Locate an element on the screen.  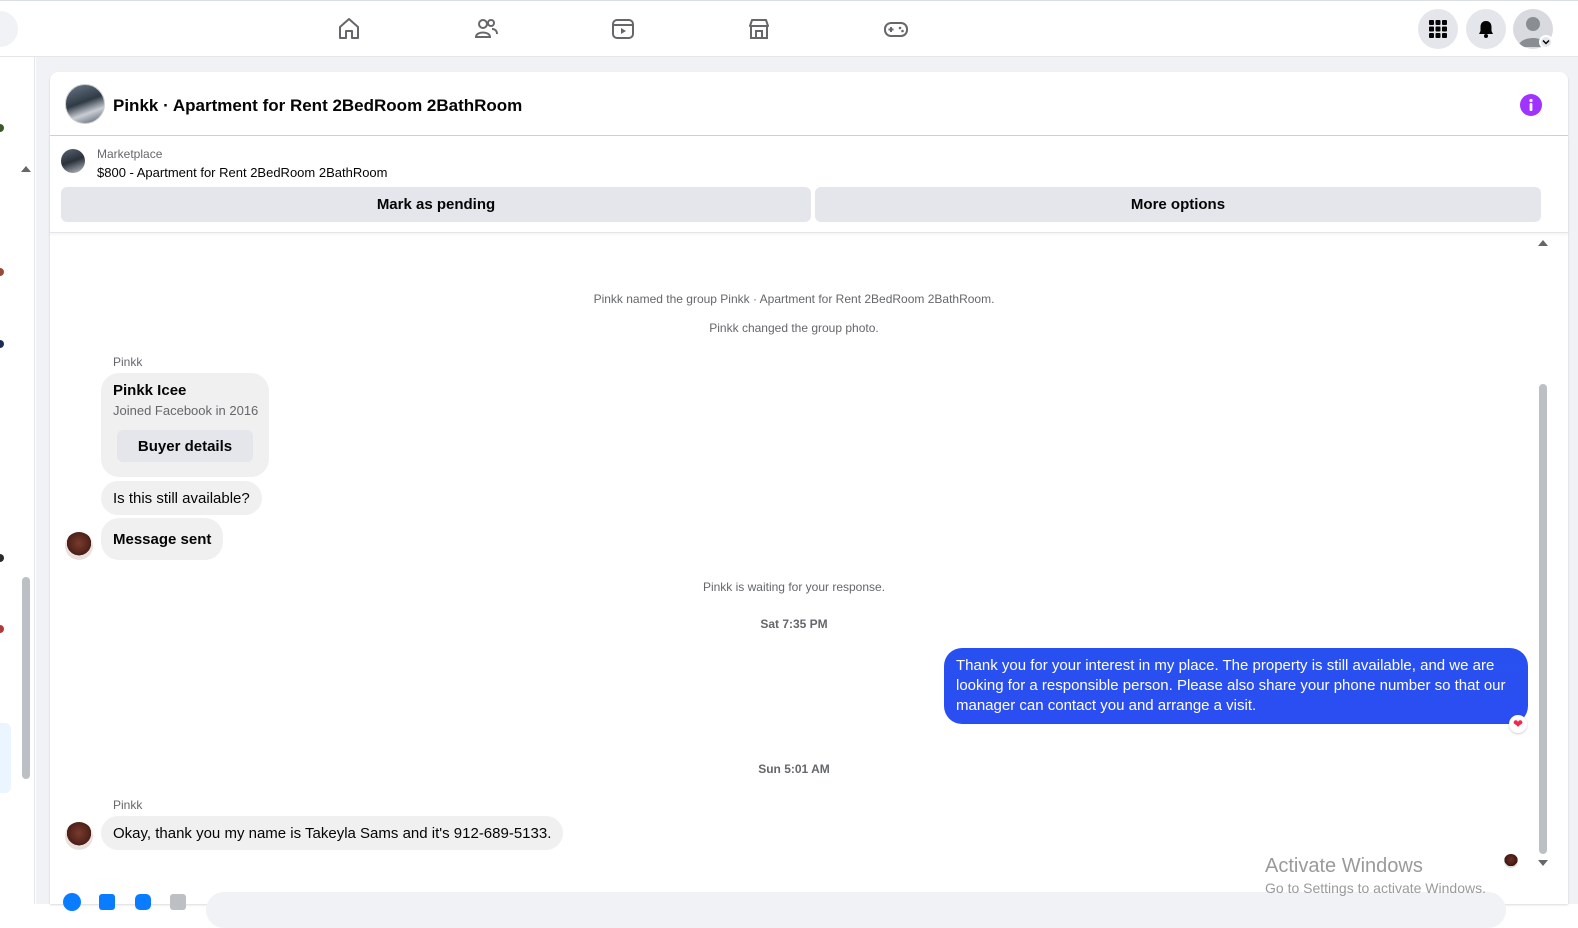
watermark-subtitle: Go to Settings to activate Windows. is located at coordinates (1375, 888).